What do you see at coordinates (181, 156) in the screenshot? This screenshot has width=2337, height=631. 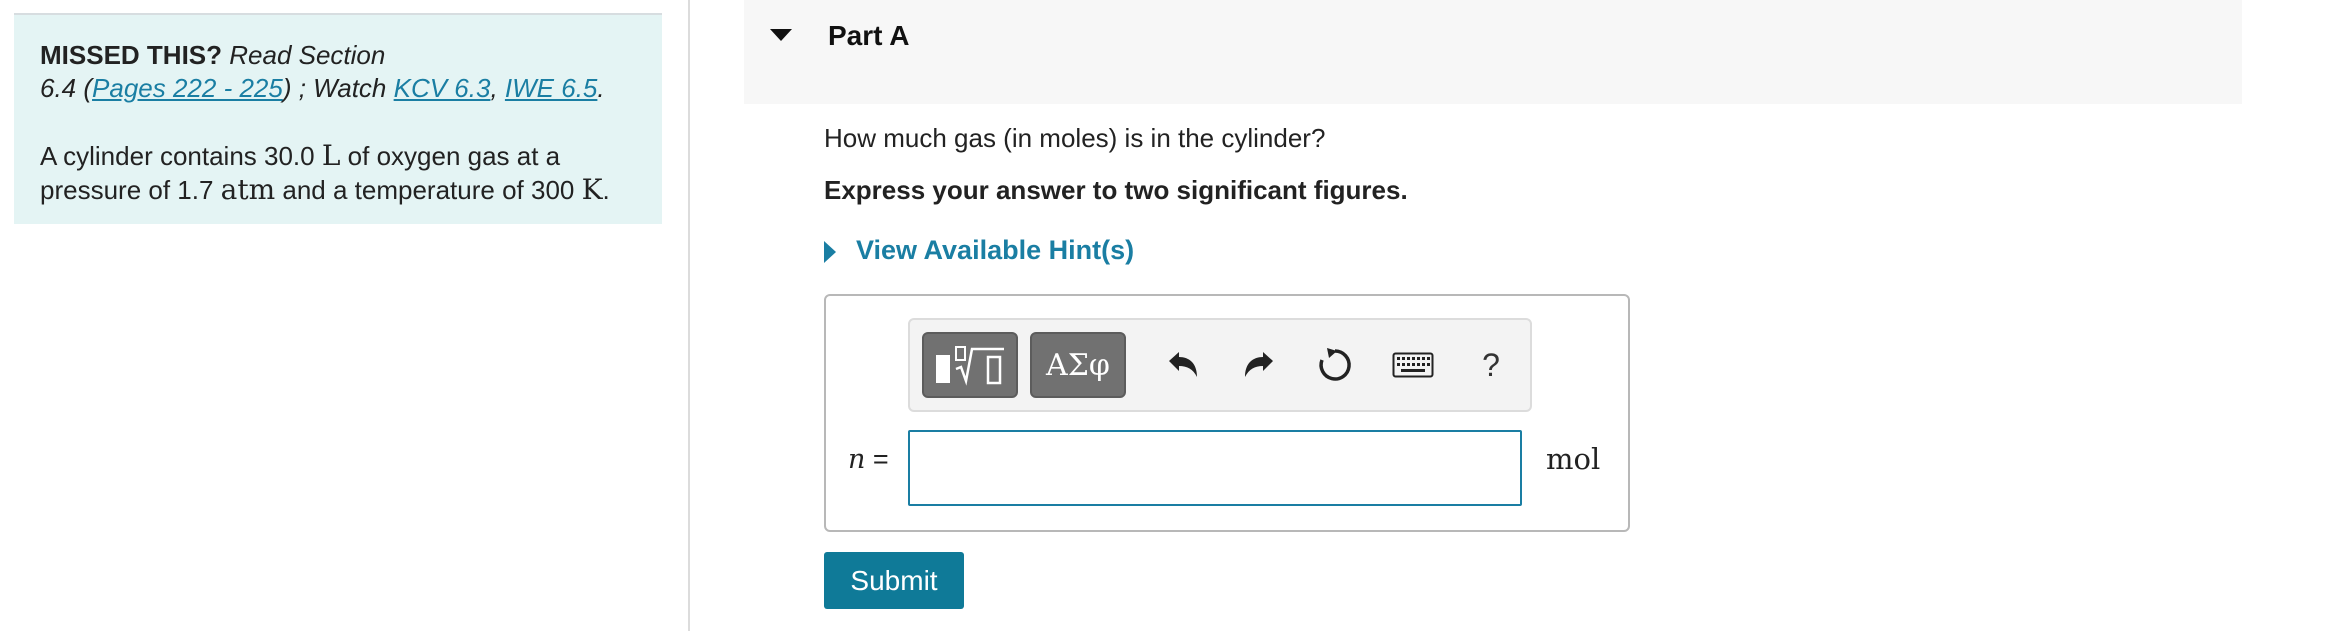 I see `problem-text-1: A cylinder contains 30.0` at bounding box center [181, 156].